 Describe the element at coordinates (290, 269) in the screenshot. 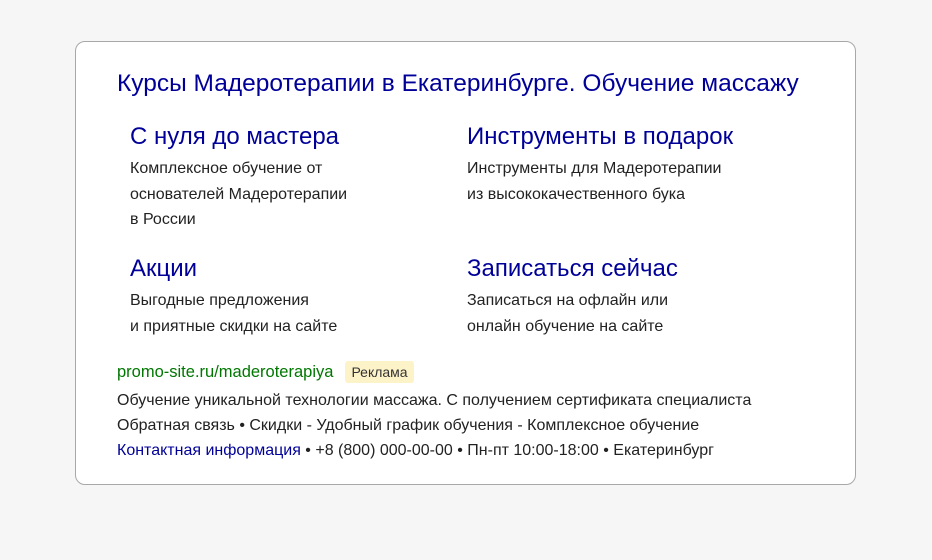

I see `sitelink-title: Акции` at that location.